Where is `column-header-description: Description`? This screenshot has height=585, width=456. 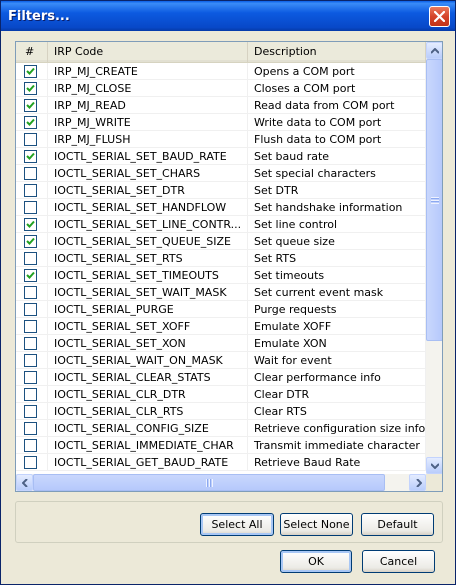 column-header-description: Description is located at coordinates (337, 52).